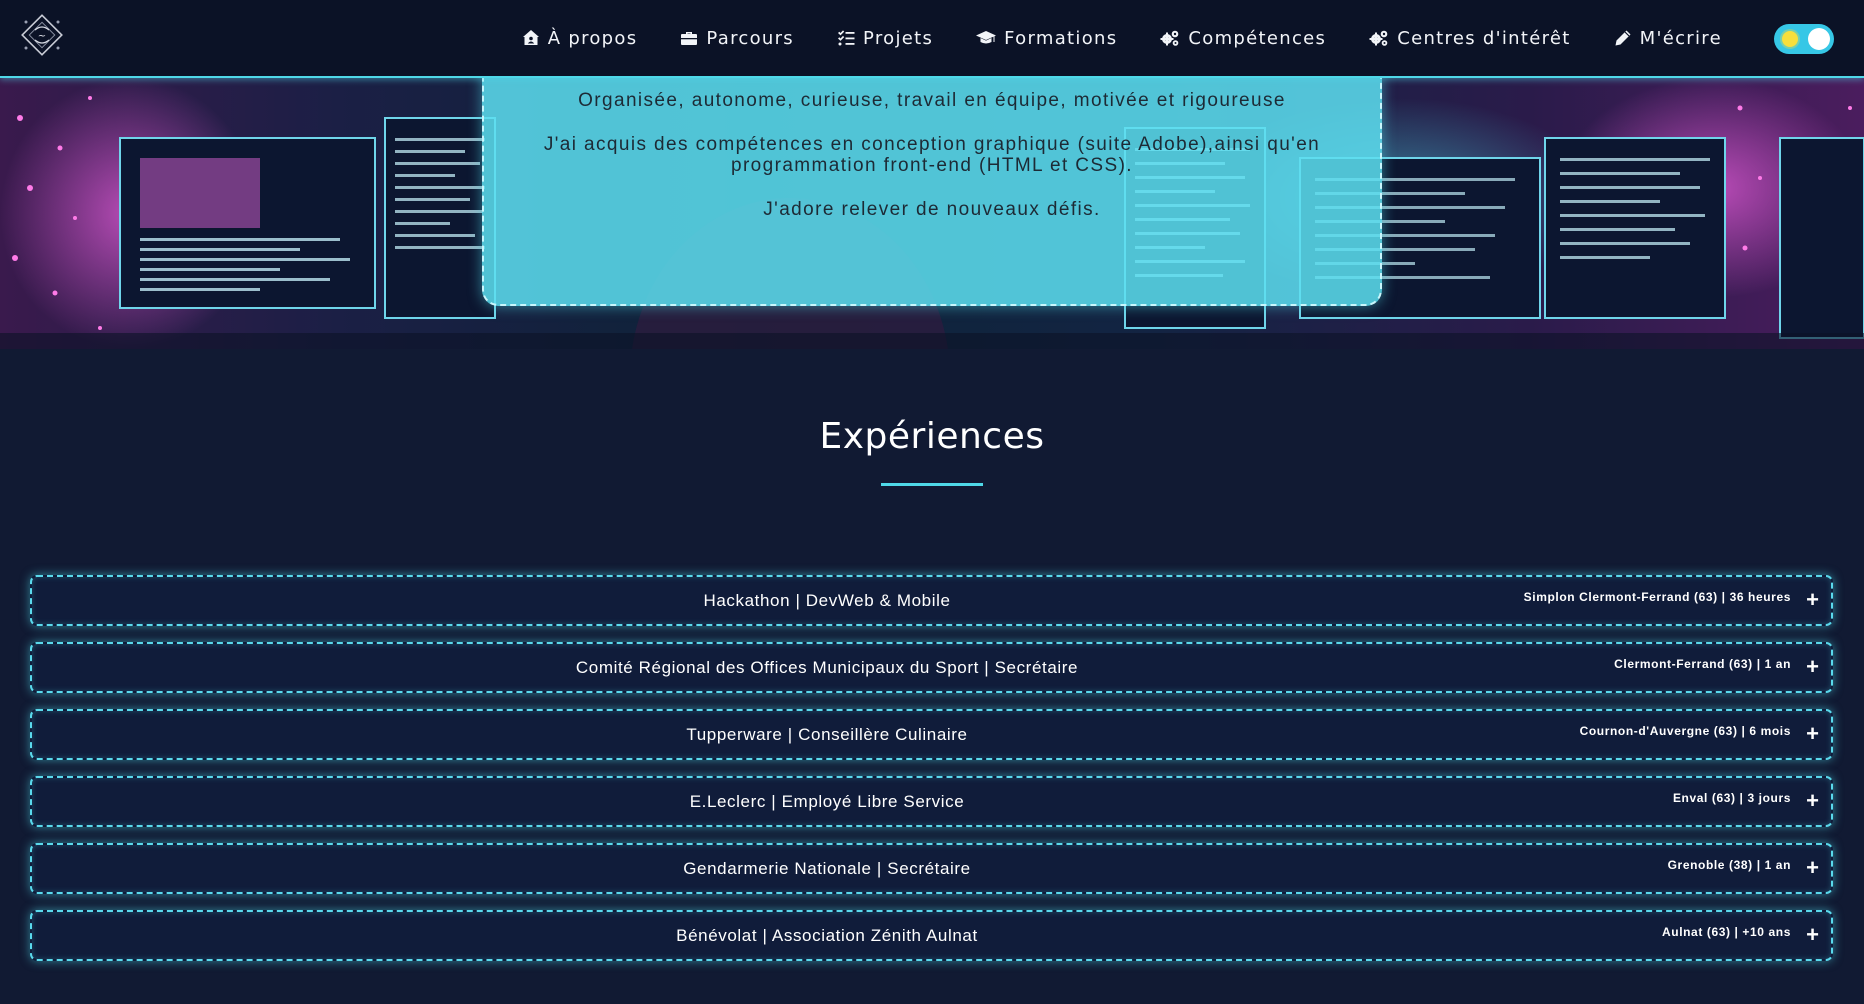 This screenshot has height=1004, width=1864. What do you see at coordinates (1729, 865) in the screenshot?
I see `experience-meta: Grenoble (38) | 1 an` at bounding box center [1729, 865].